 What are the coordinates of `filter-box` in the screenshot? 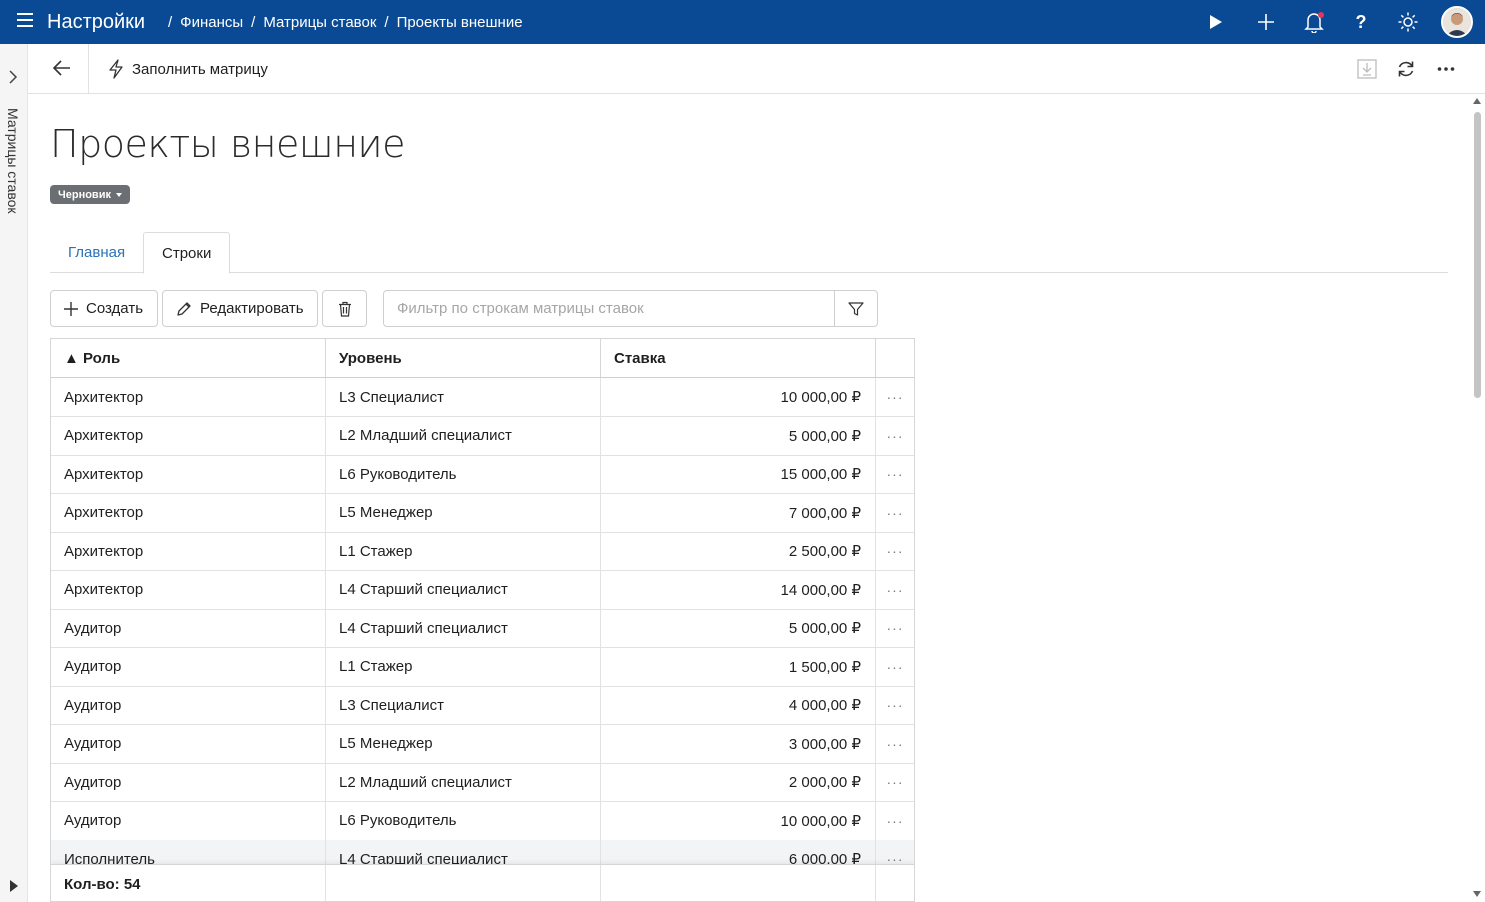 It's located at (630, 308).